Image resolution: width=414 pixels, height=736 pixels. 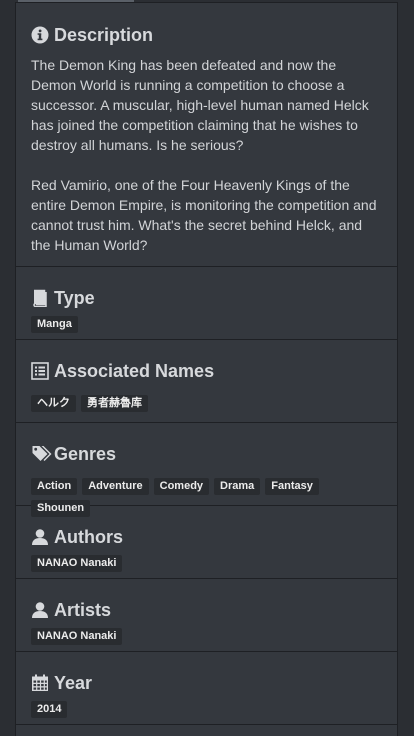 I want to click on type-tags: Manga, so click(x=206, y=324).